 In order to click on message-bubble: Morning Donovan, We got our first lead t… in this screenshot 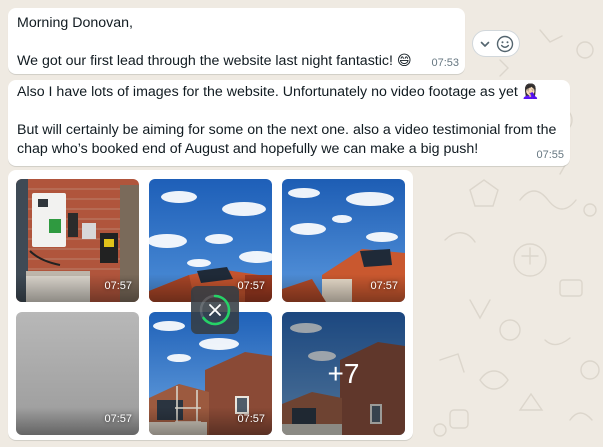, I will do `click(236, 41)`.